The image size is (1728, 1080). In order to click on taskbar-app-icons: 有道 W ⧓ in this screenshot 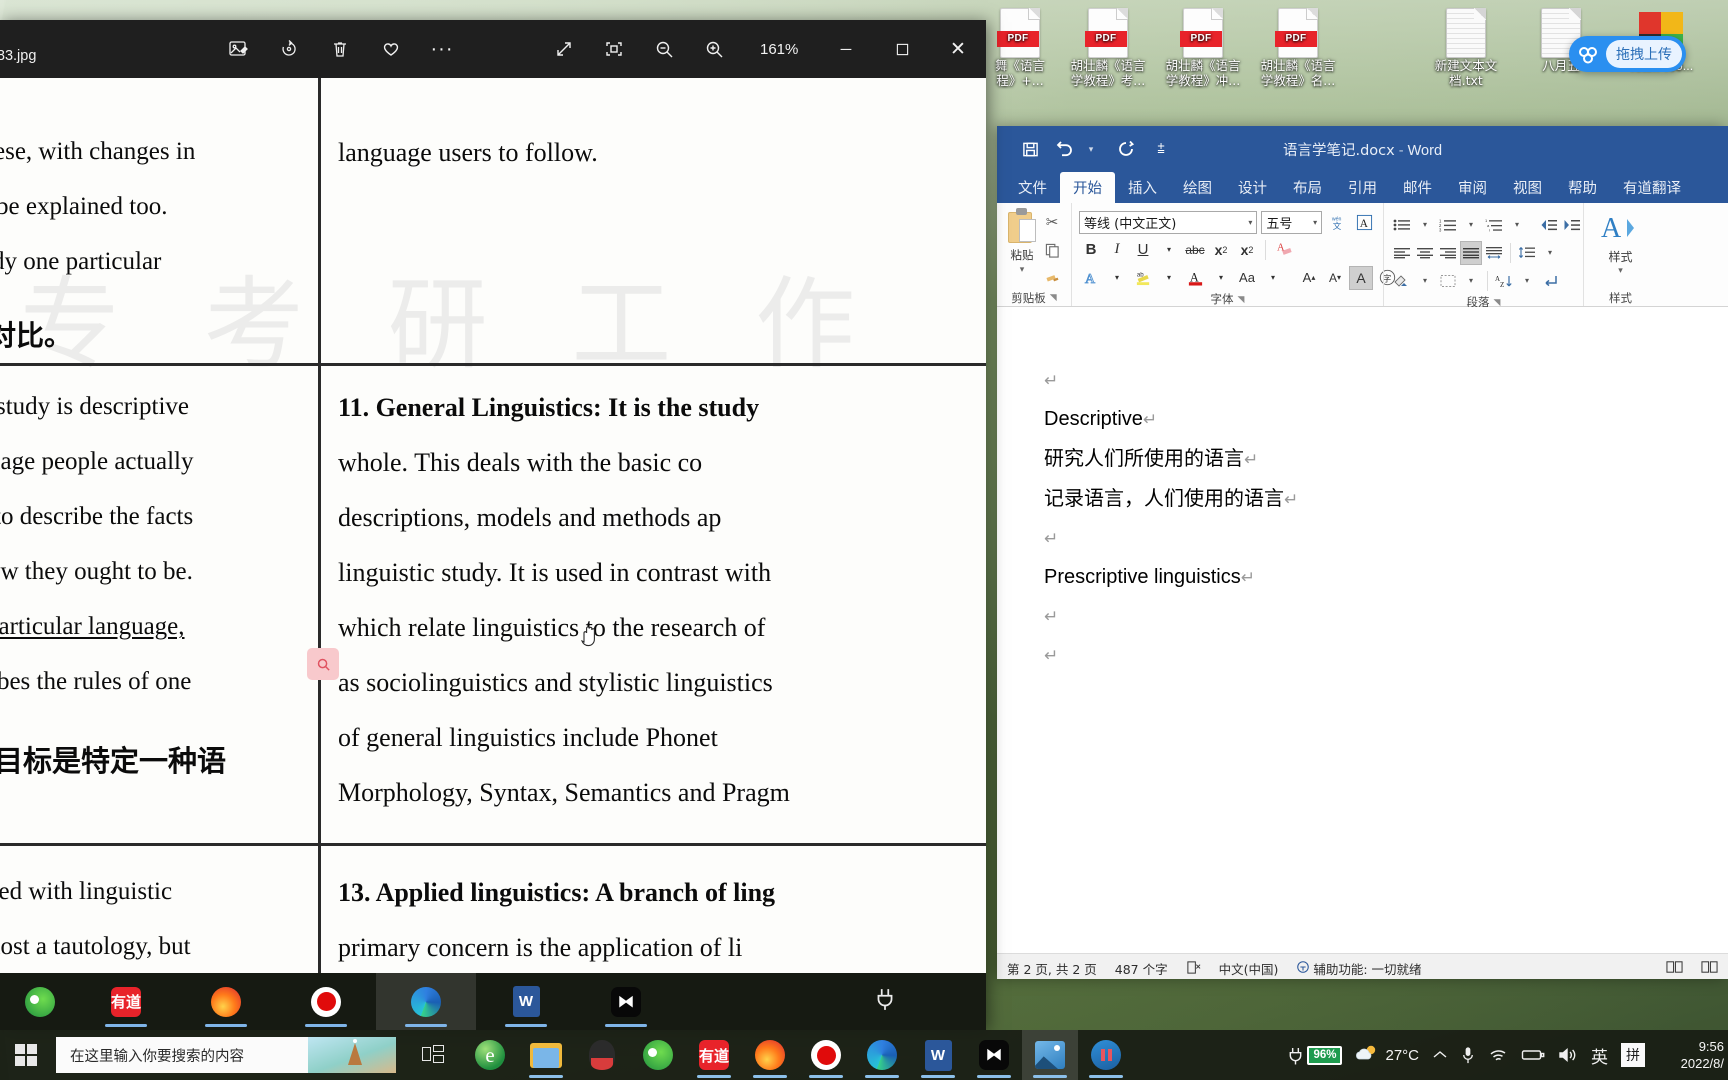, I will do `click(770, 1055)`.